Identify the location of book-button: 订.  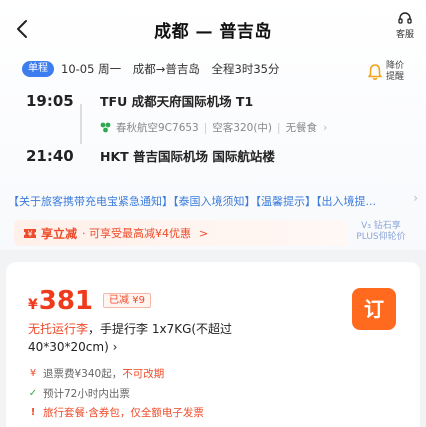
(374, 309).